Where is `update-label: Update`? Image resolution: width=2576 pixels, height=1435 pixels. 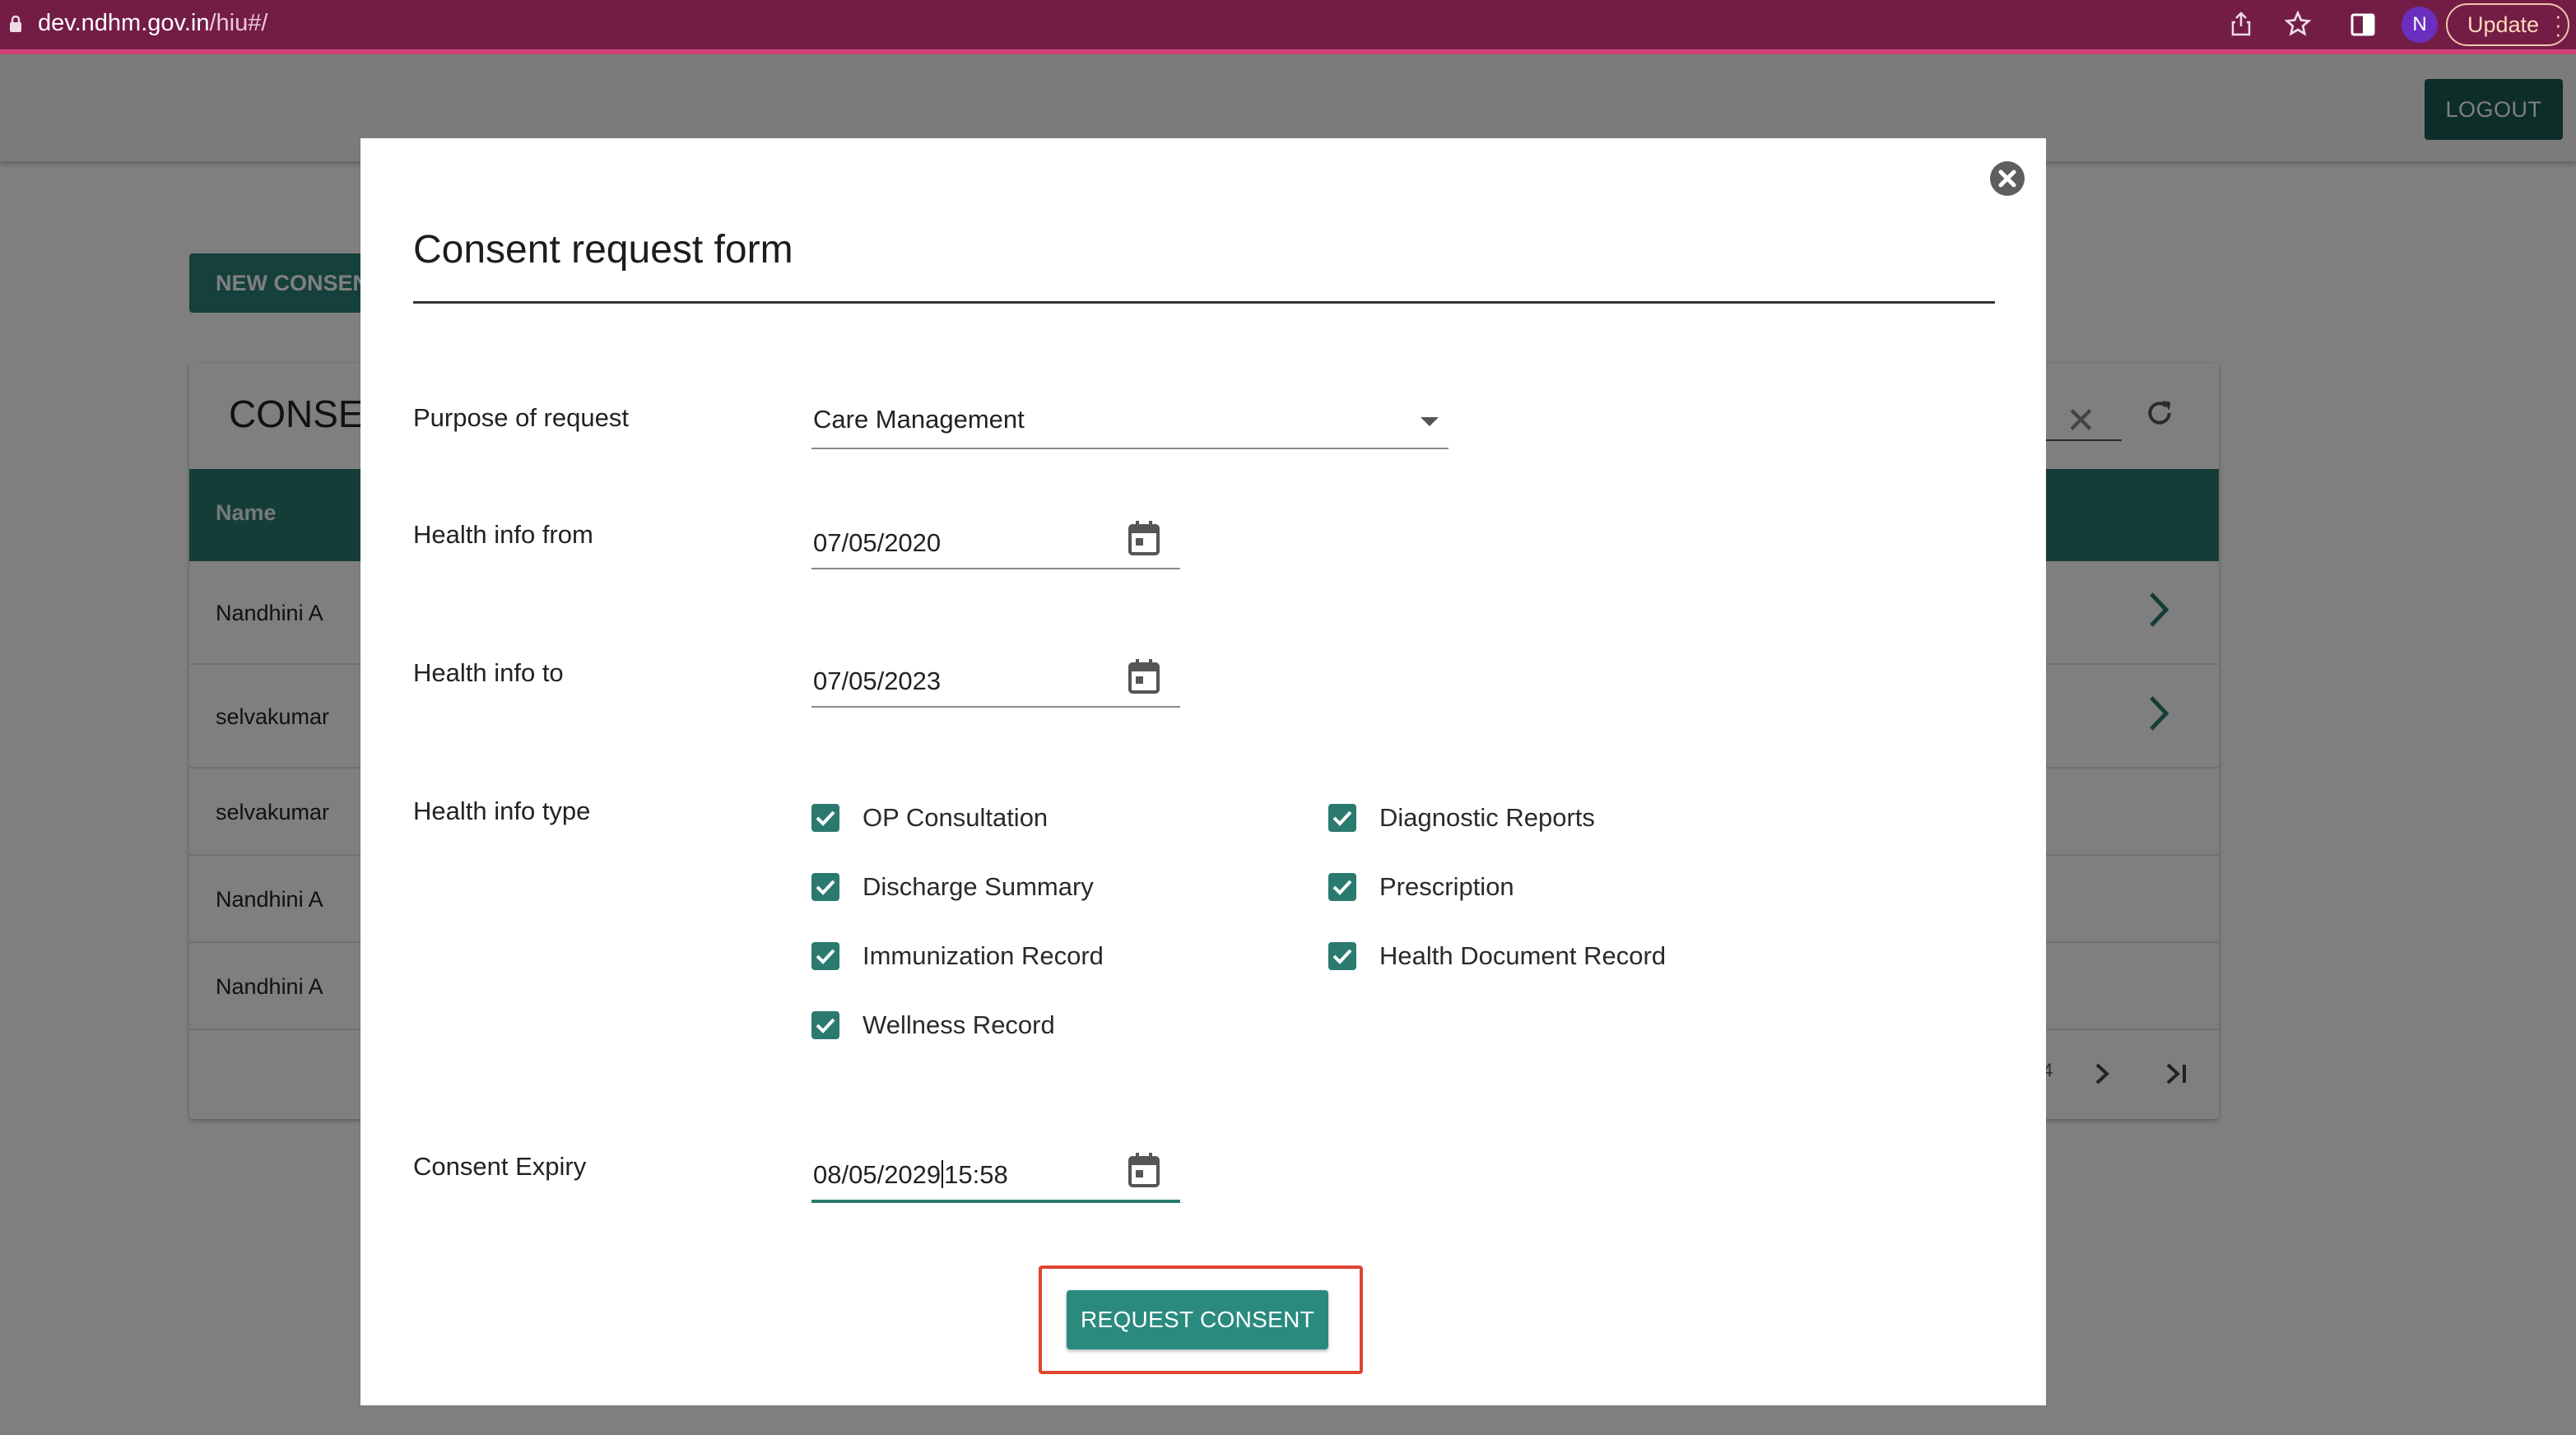
update-label: Update is located at coordinates (2503, 25).